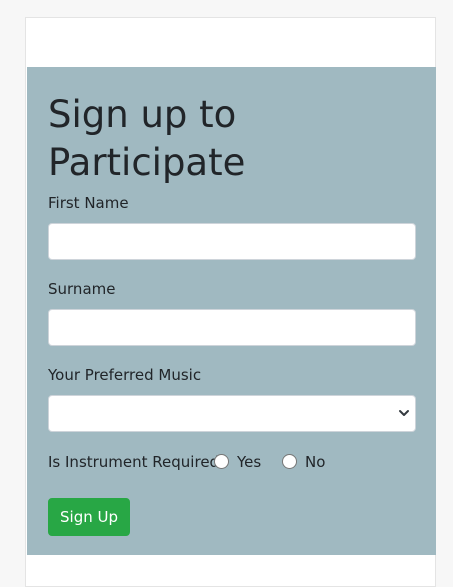 The image size is (453, 587). I want to click on instrument-yes-label: Yes, so click(249, 462).